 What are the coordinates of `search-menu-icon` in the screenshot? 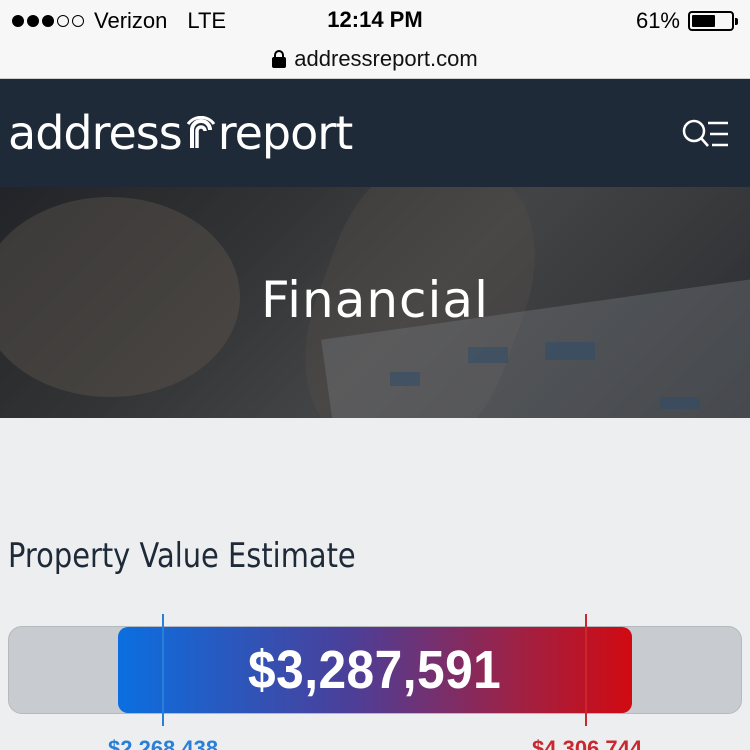 It's located at (705, 135).